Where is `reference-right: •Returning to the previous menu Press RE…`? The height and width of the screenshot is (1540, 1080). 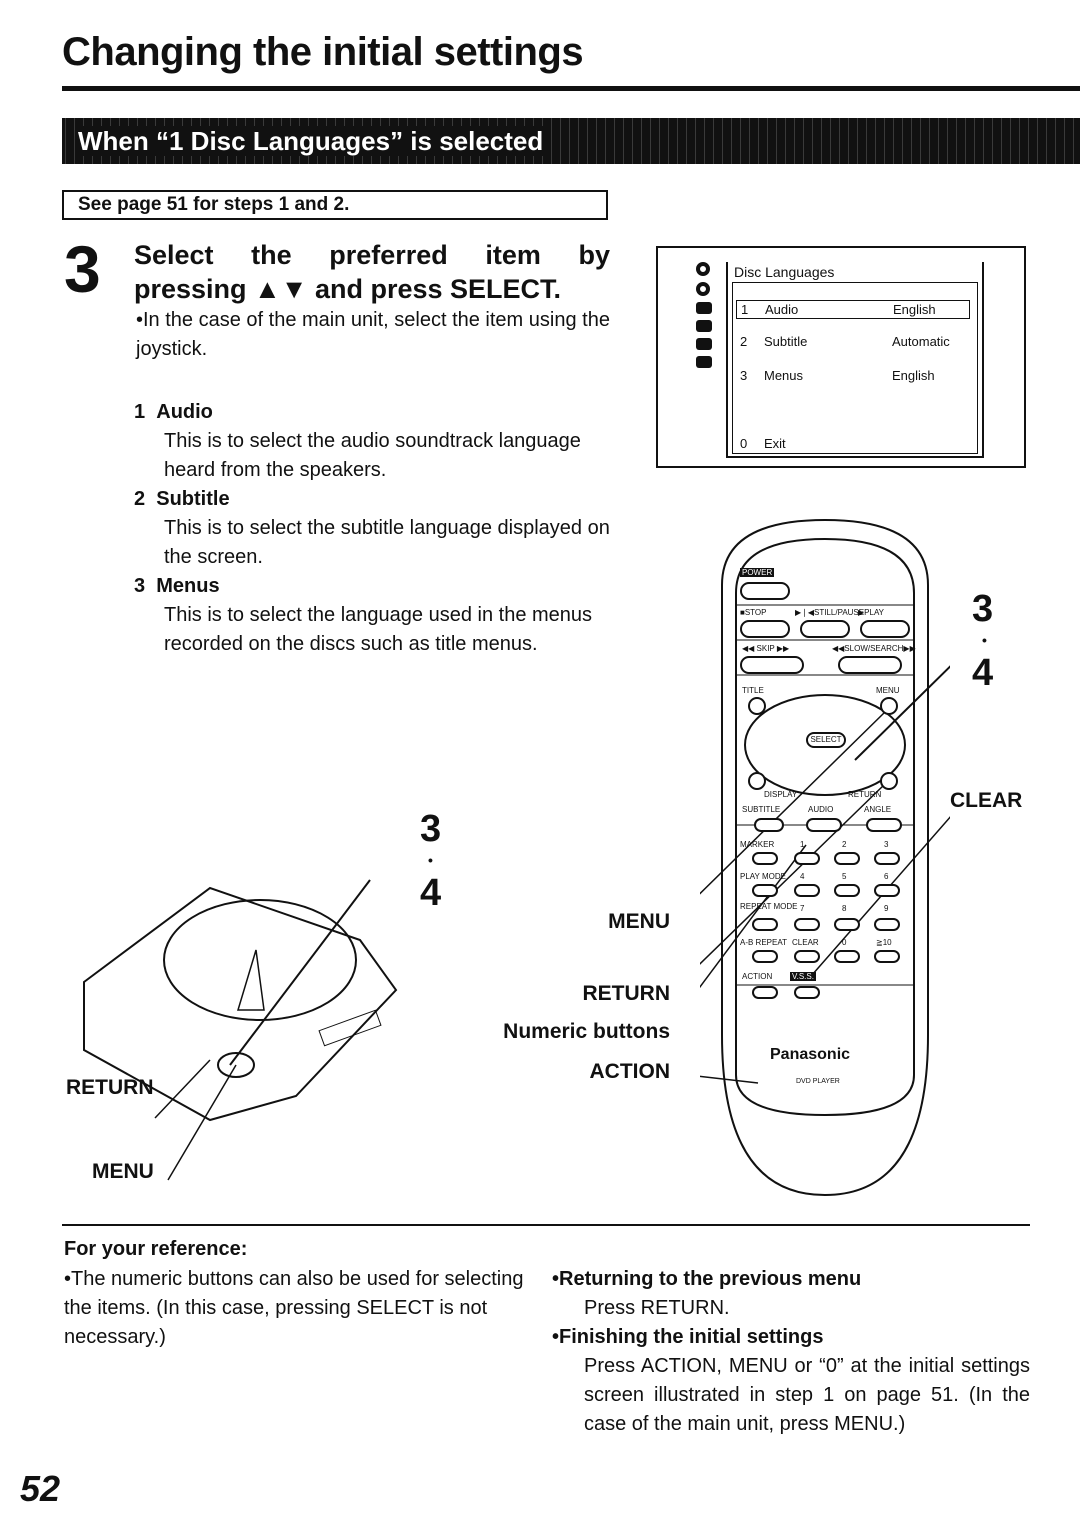
reference-right: •Returning to the previous menu Press RE… is located at coordinates (791, 1352).